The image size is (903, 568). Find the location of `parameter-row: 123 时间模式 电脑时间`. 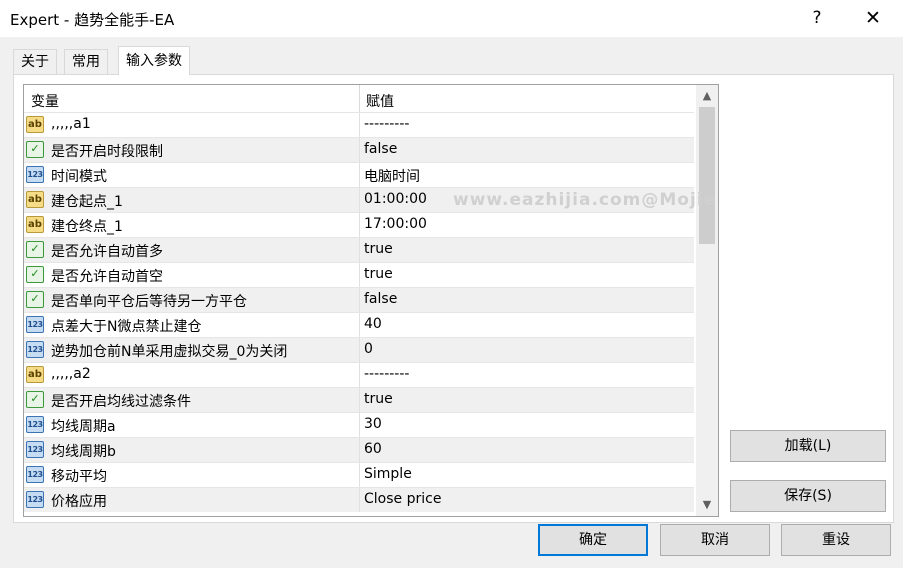

parameter-row: 123 时间模式 电脑时间 is located at coordinates (359, 174).